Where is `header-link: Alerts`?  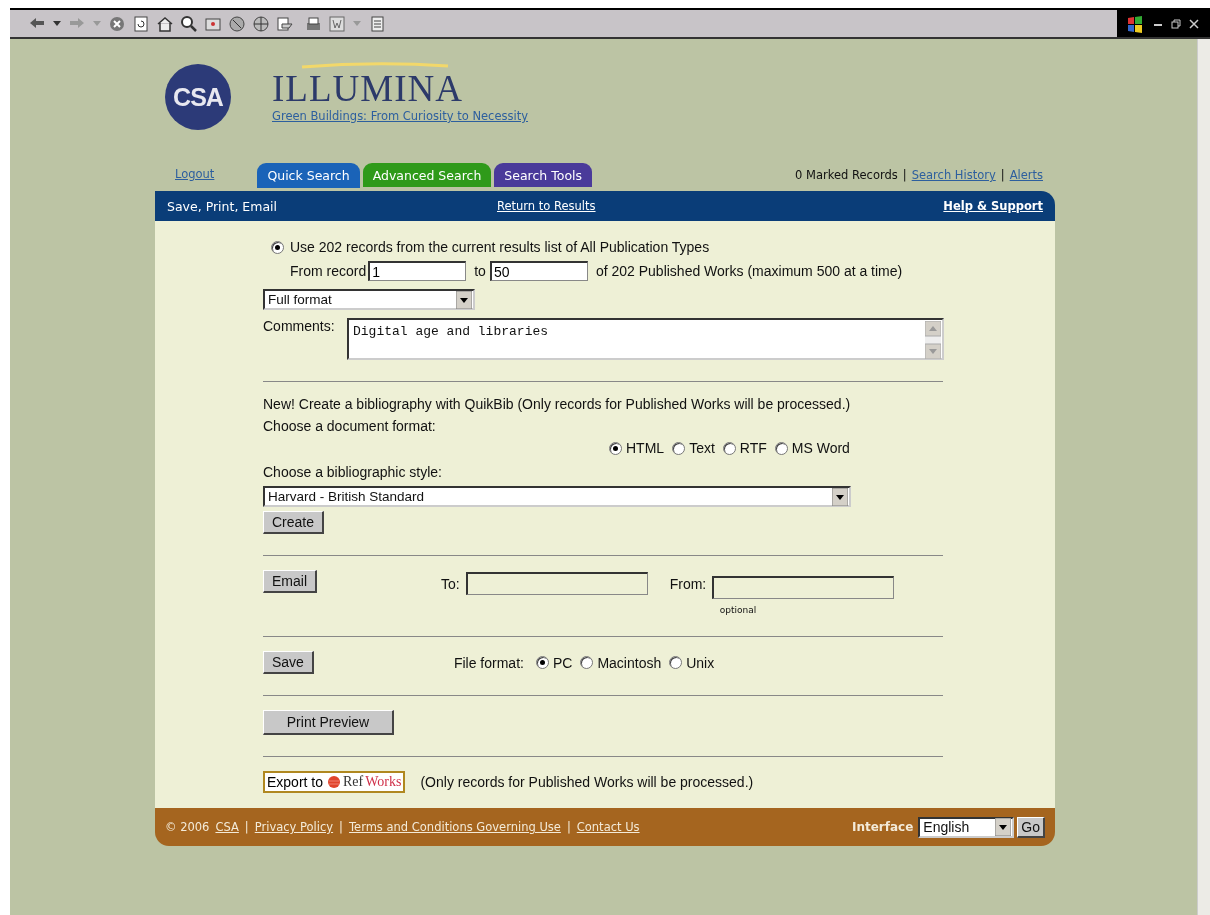
header-link: Alerts is located at coordinates (1026, 175).